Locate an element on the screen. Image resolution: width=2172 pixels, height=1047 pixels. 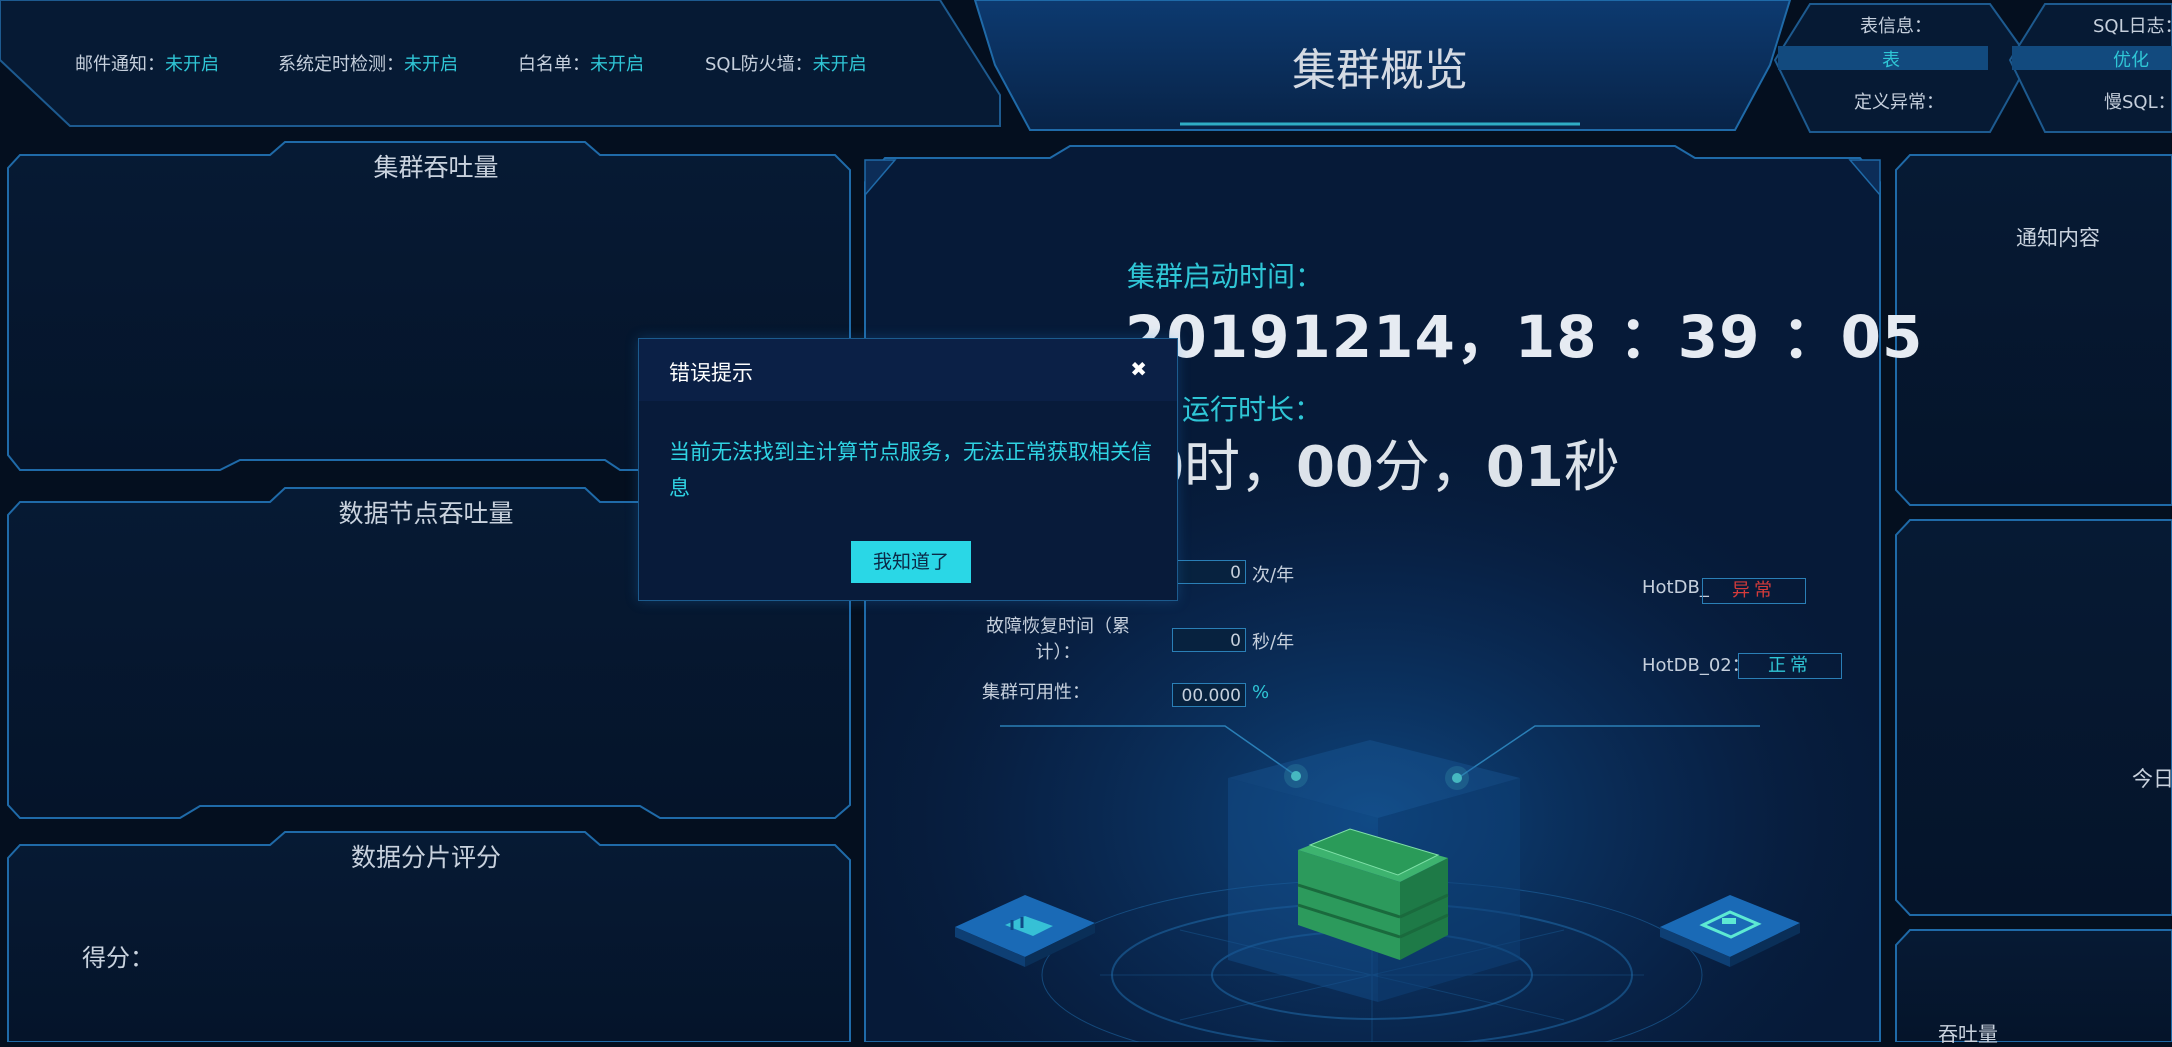
fault-count-box: 0 is located at coordinates (1209, 572).